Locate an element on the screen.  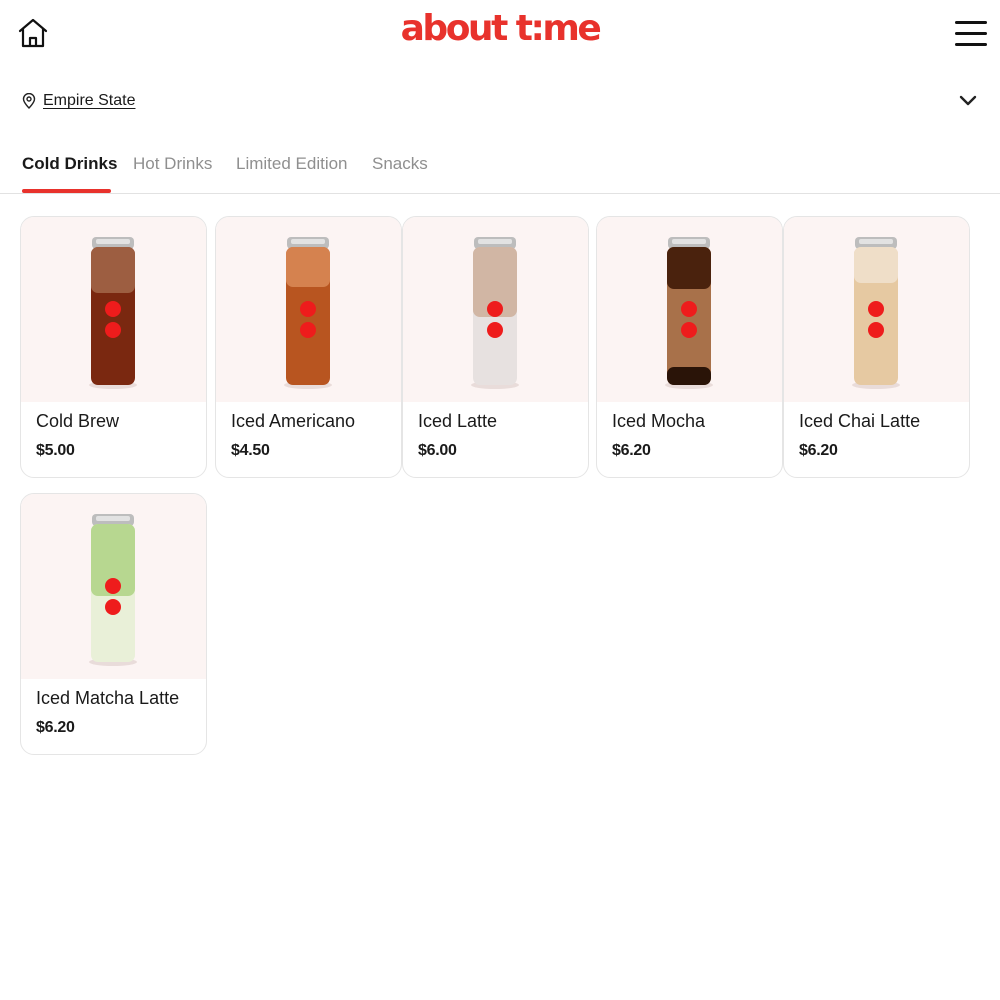
location-selector: Empire State is located at coordinates (78, 101).